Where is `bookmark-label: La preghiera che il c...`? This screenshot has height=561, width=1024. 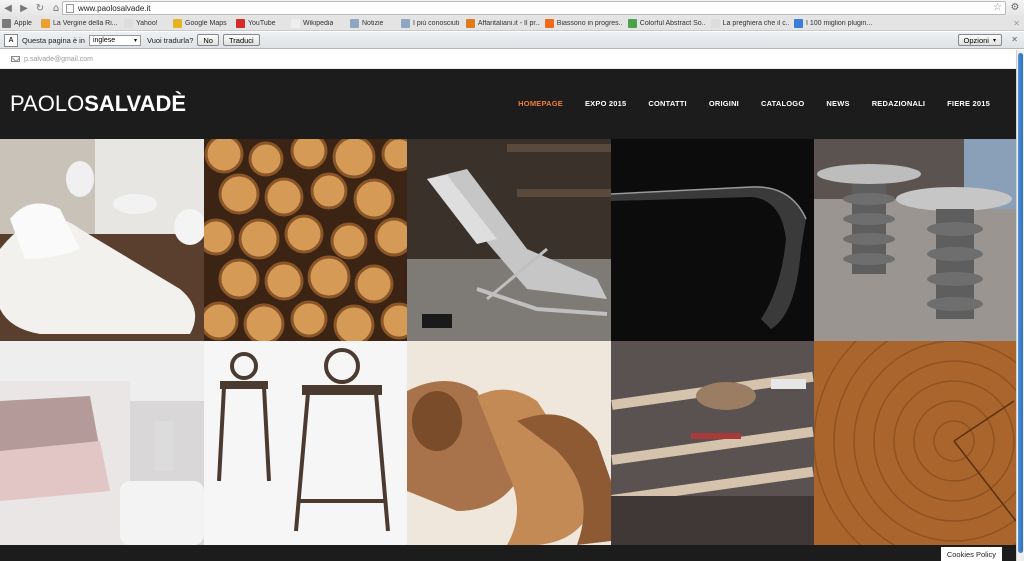
bookmark-label: La preghiera che il c... is located at coordinates (755, 23).